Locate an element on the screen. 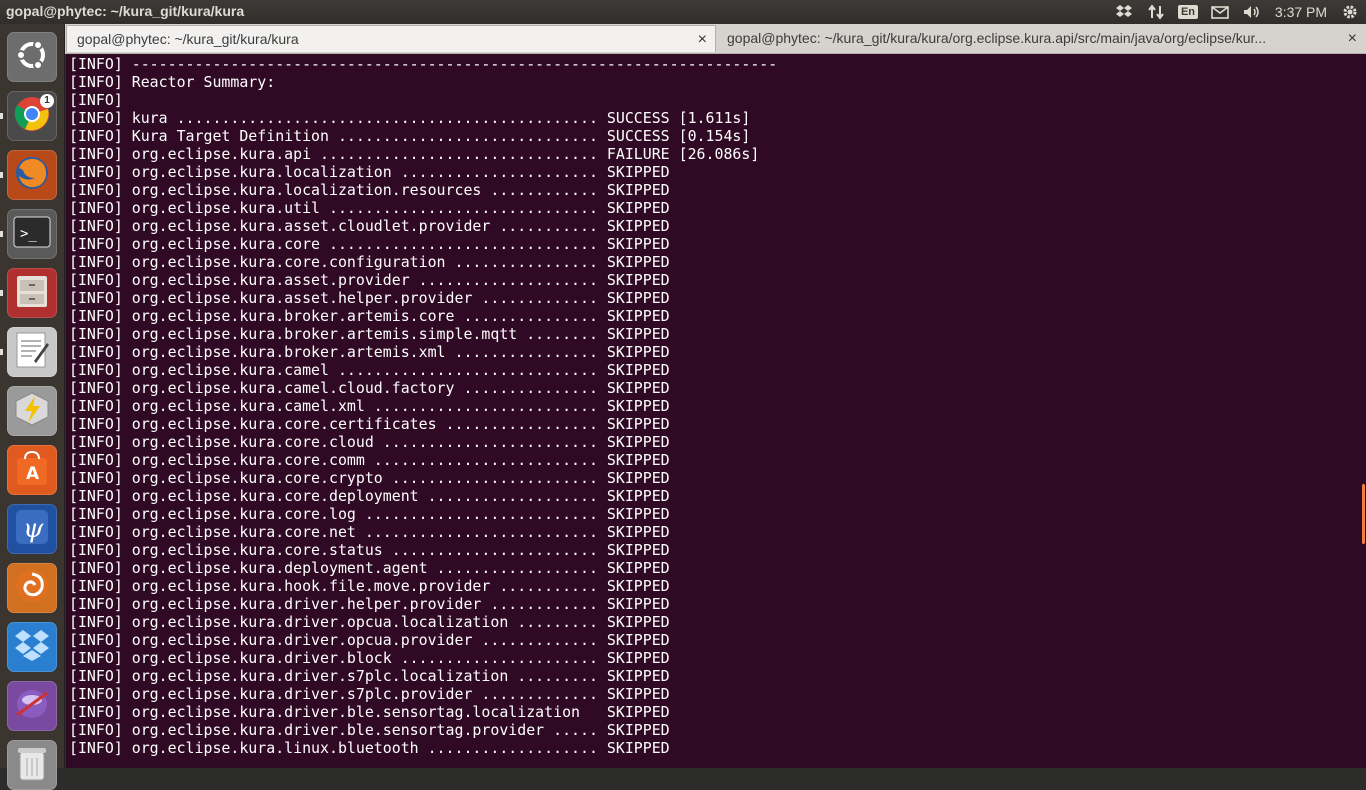 This screenshot has height=790, width=1366. launcher-item-sphere-app is located at coordinates (32, 706).